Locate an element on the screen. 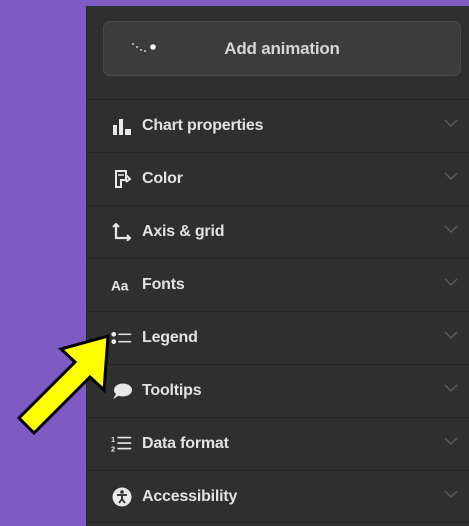 The height and width of the screenshot is (526, 469). section-label: Fonts is located at coordinates (163, 284).